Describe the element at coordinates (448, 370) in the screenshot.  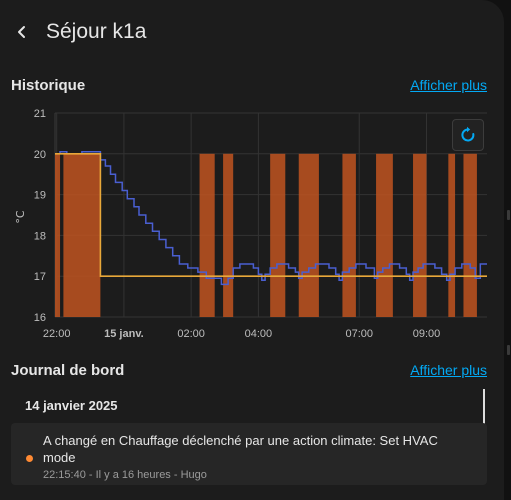
I see `journal-show-more-link: Afficher plus` at that location.